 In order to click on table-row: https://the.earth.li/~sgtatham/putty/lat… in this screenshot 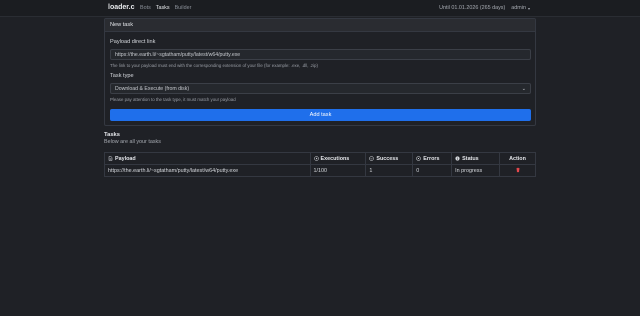, I will do `click(320, 170)`.